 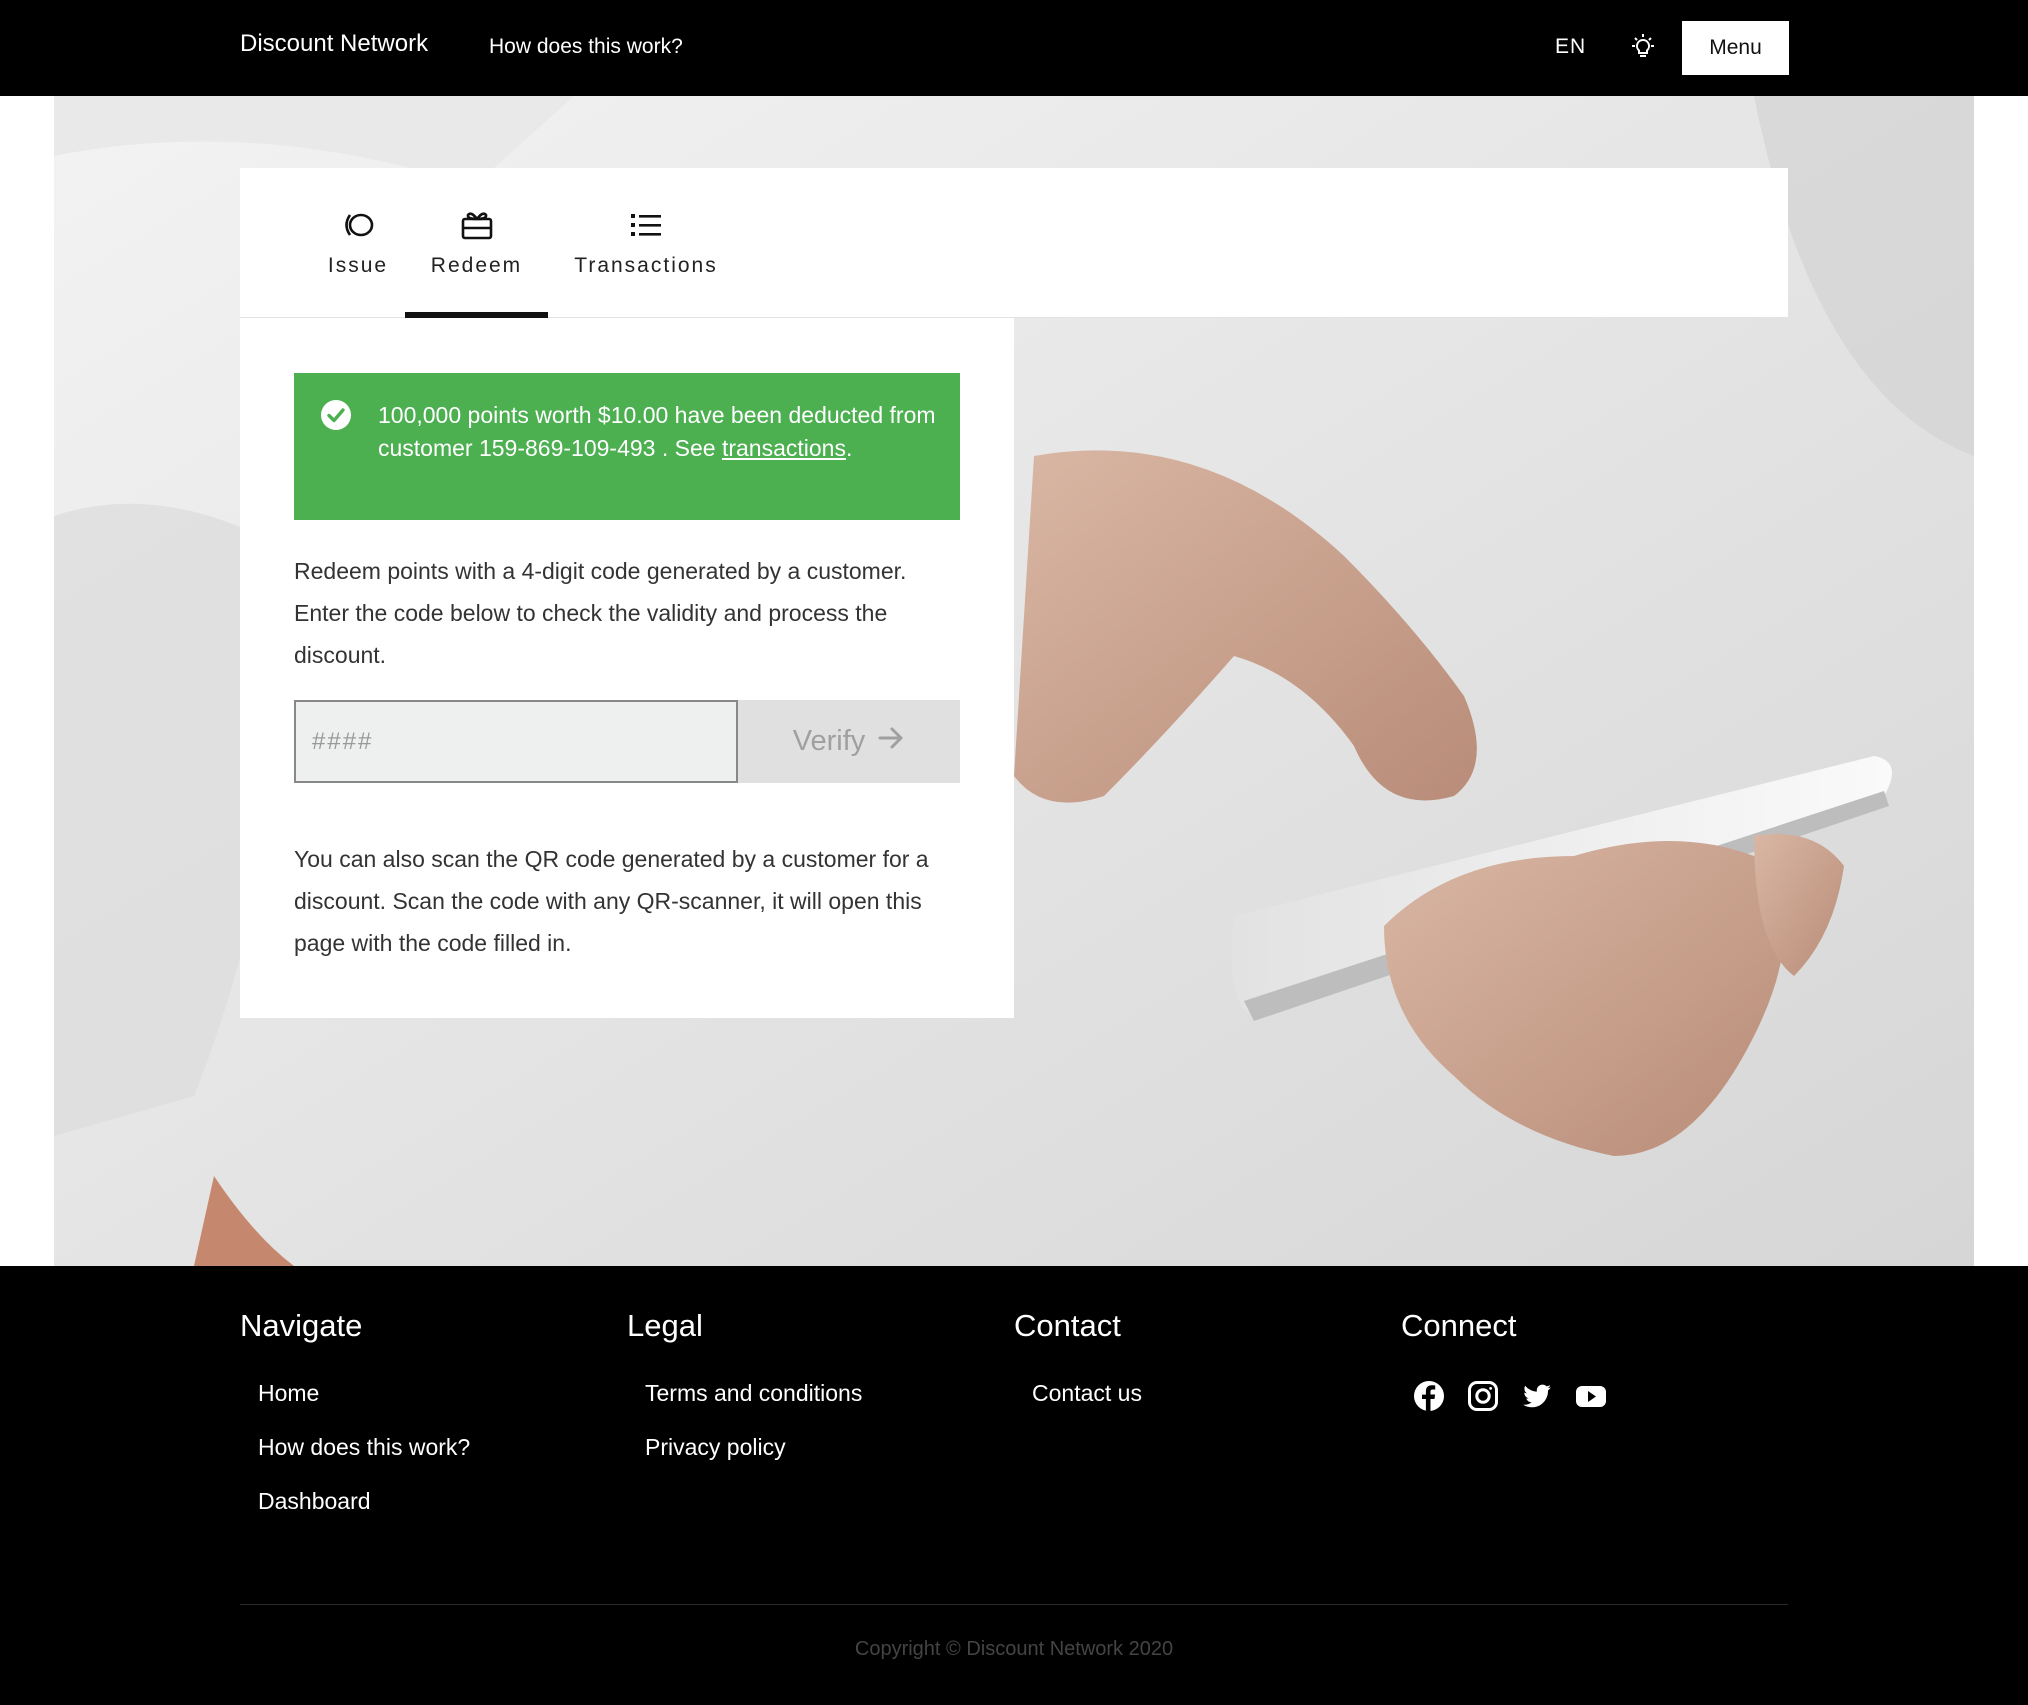 What do you see at coordinates (1078, 1371) in the screenshot?
I see `footer-contact-column: Contact Contact us` at bounding box center [1078, 1371].